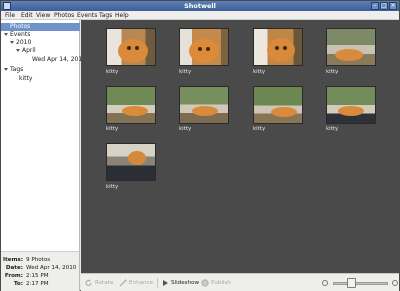 Image resolution: width=400 pixels, height=291 pixels. I want to click on to-label: To:, so click(18, 284).